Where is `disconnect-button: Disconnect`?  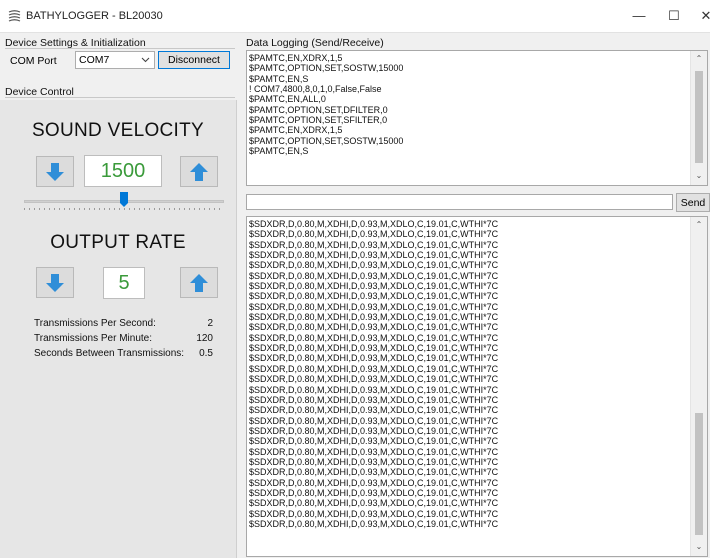 disconnect-button: Disconnect is located at coordinates (194, 60).